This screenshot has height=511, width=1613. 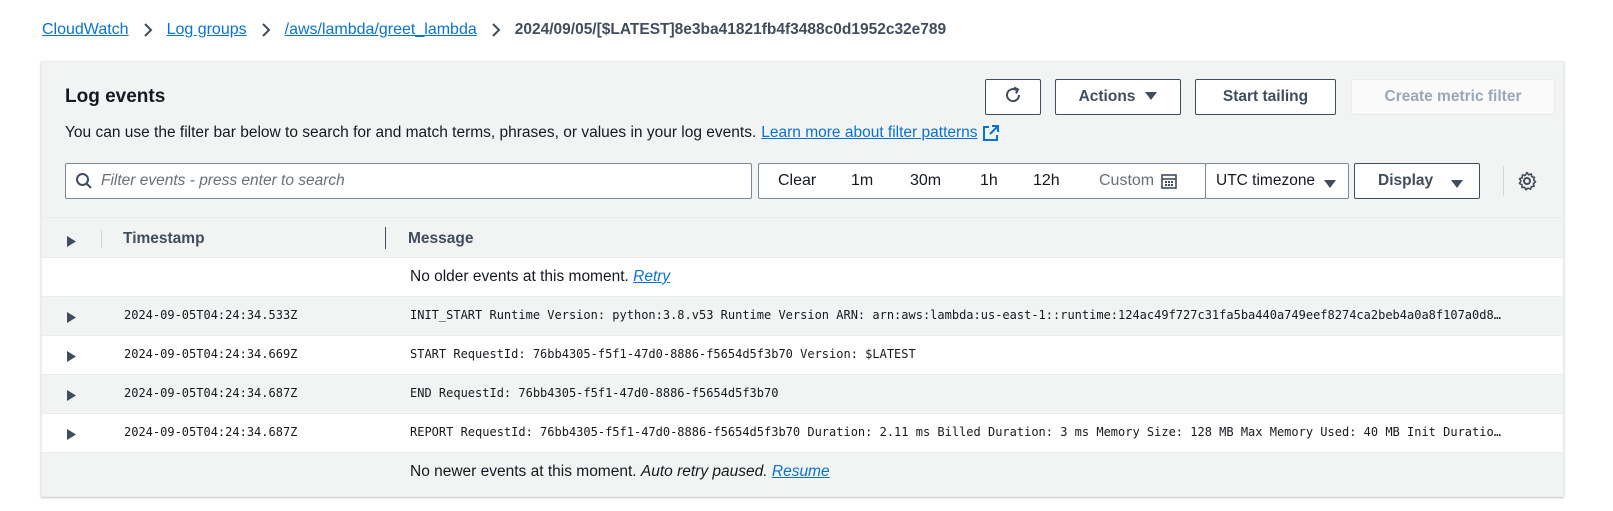 I want to click on display-button: Display, so click(x=1417, y=181).